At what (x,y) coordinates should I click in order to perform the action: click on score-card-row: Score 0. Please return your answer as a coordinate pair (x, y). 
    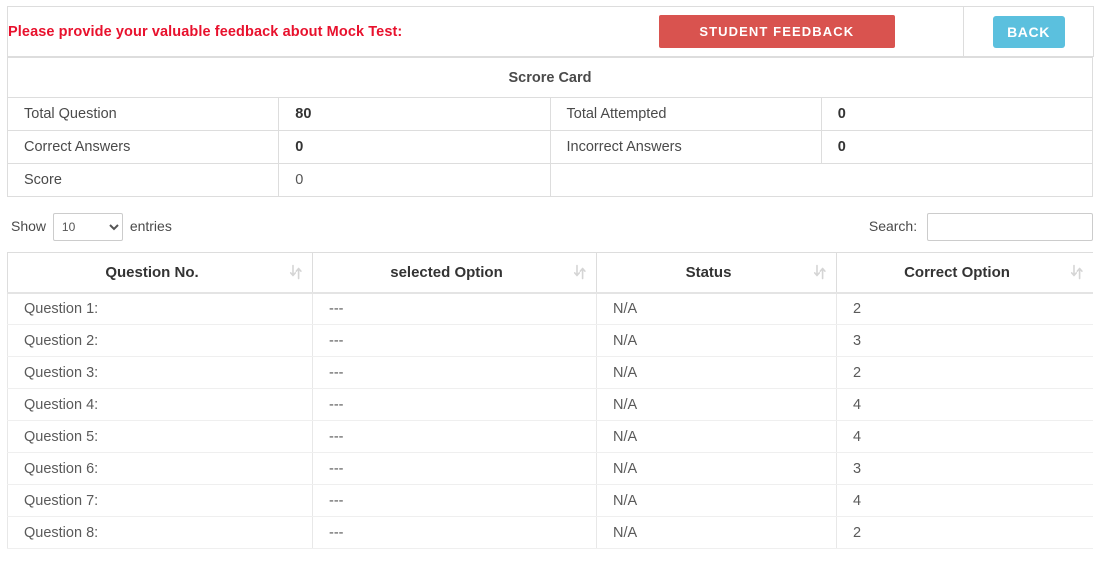
    Looking at the image, I should click on (549, 180).